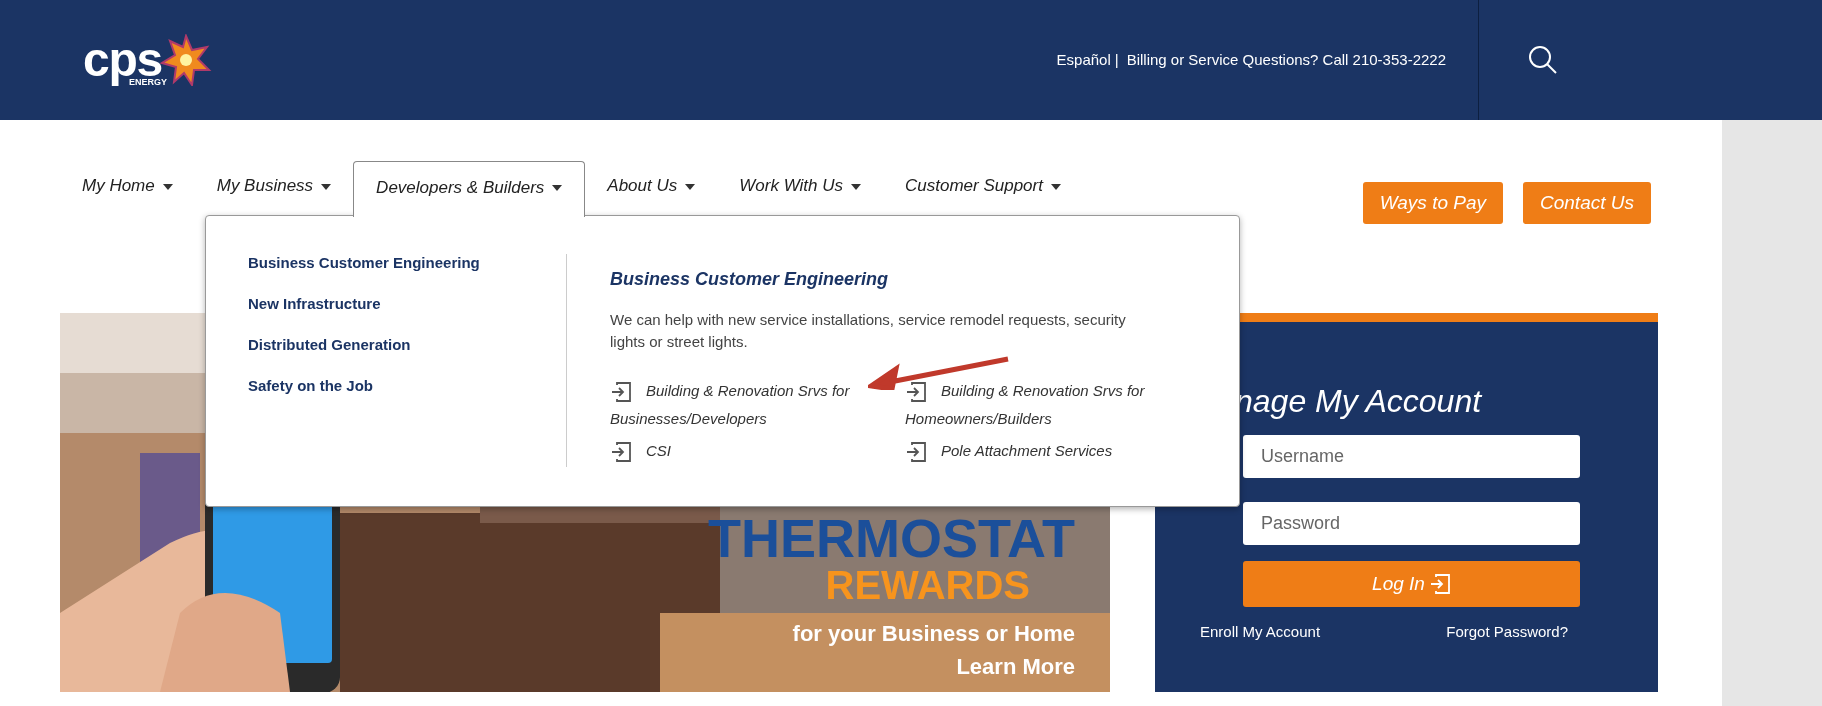  I want to click on nav-tab: My Home, so click(127, 188).